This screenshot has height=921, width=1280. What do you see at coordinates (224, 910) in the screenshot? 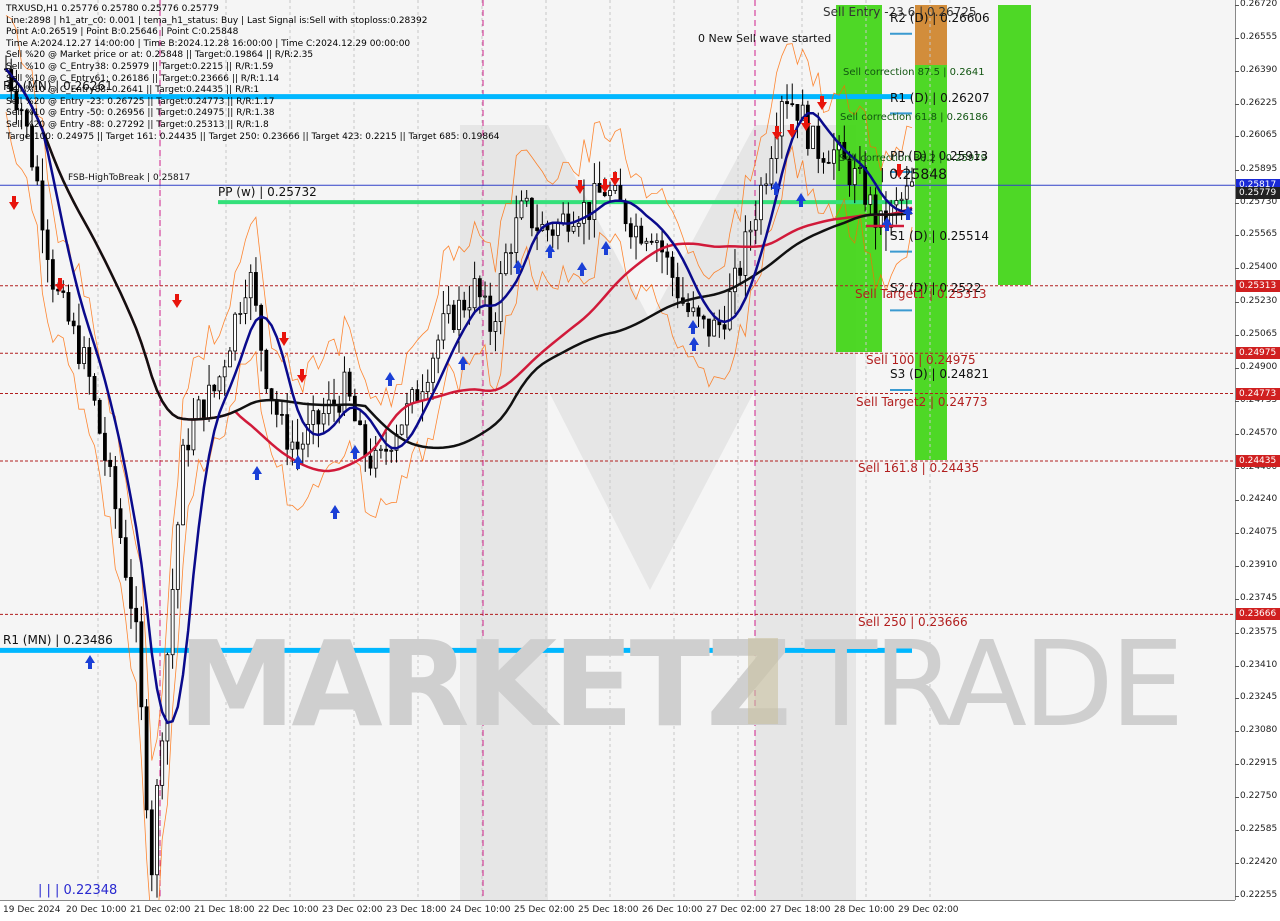
I see `time-tick: 21 Dec 18:00` at bounding box center [224, 910].